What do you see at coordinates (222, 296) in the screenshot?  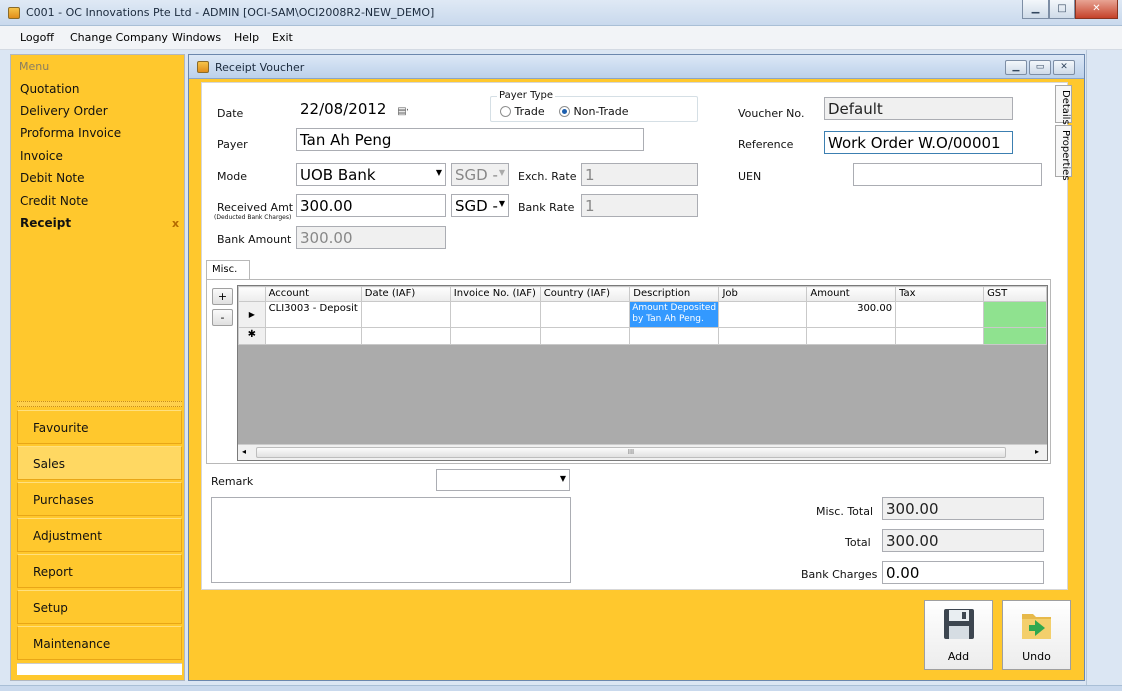 I see `add-row-button: +` at bounding box center [222, 296].